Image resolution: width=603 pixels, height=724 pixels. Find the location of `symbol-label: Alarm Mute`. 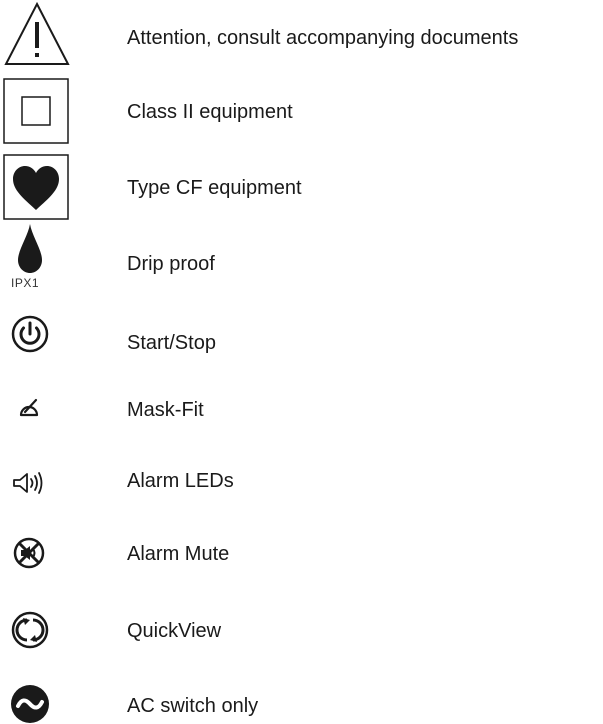

symbol-label: Alarm Mute is located at coordinates (178, 554).